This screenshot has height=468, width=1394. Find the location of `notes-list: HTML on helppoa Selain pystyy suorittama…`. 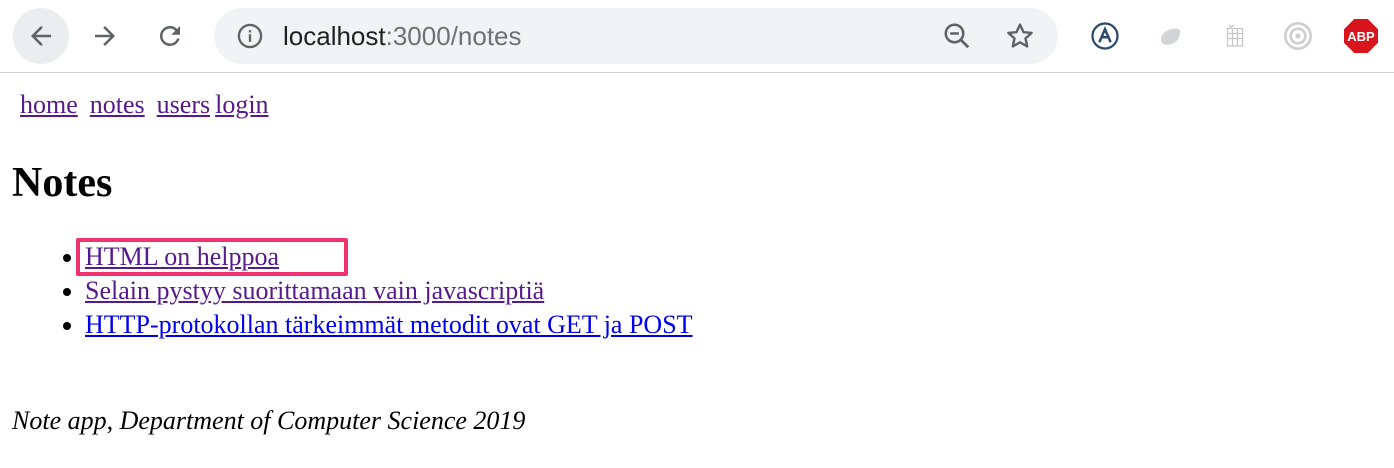

notes-list: HTML on helppoa Selain pystyy suorittama… is located at coordinates (346, 291).